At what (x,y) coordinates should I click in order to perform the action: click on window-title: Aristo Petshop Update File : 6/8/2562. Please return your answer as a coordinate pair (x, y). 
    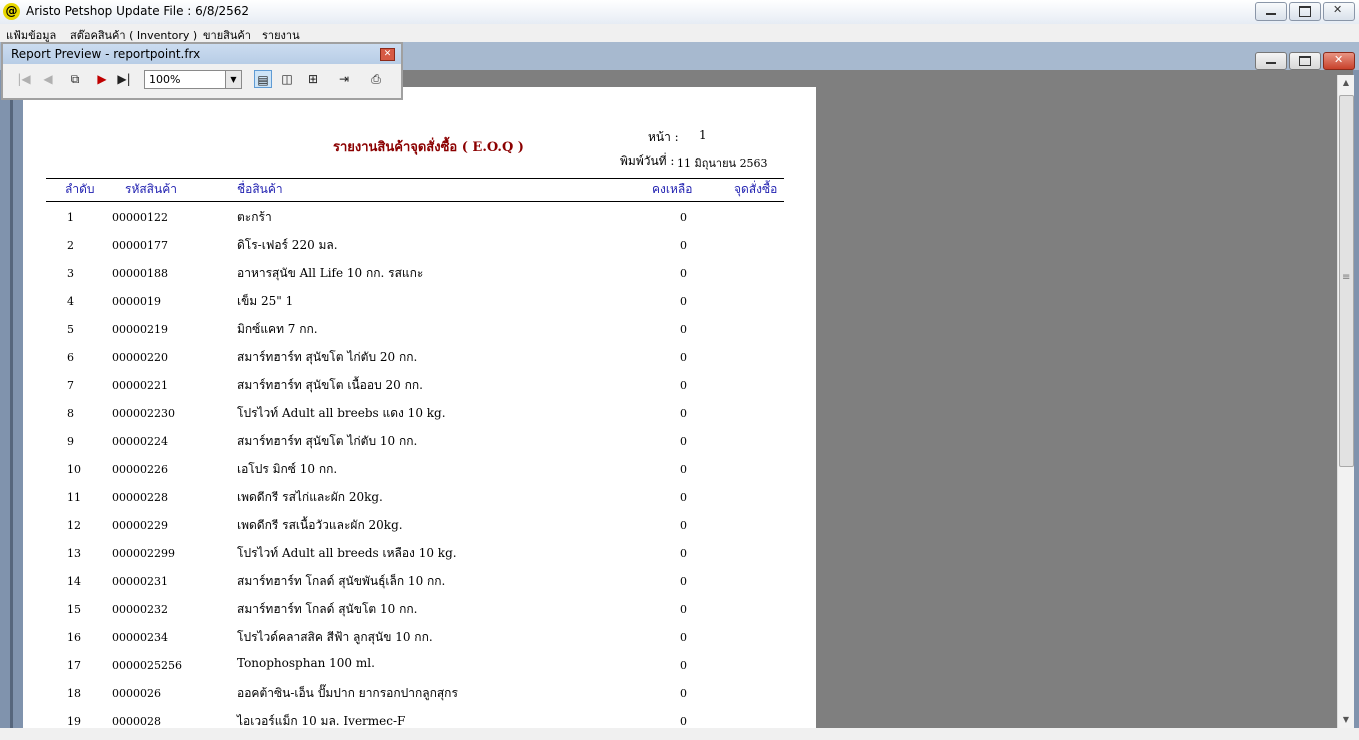
    Looking at the image, I should click on (138, 11).